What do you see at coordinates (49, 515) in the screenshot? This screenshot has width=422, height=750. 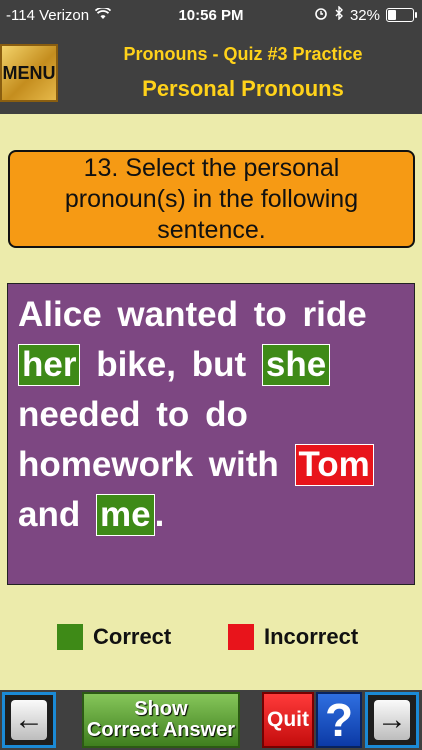 I see `sentence-word: and` at bounding box center [49, 515].